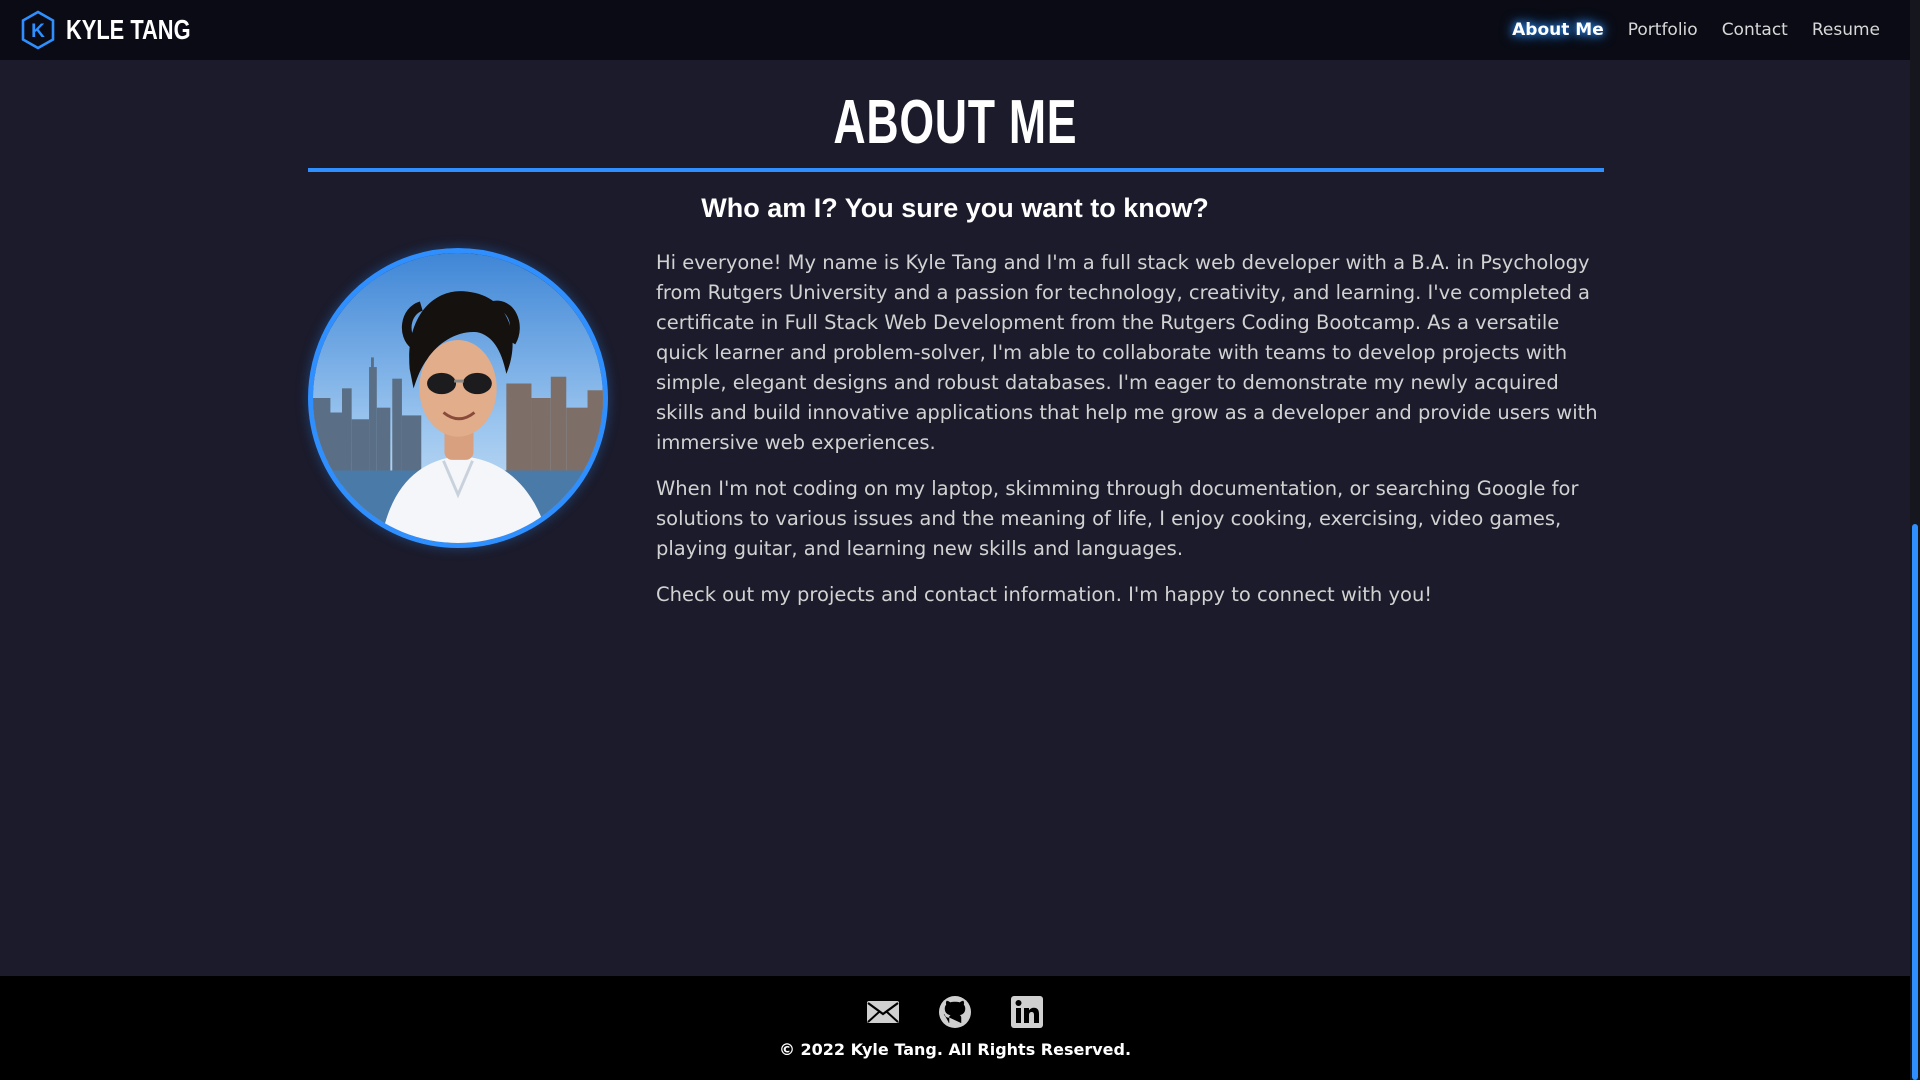  I want to click on email-link, so click(883, 1012).